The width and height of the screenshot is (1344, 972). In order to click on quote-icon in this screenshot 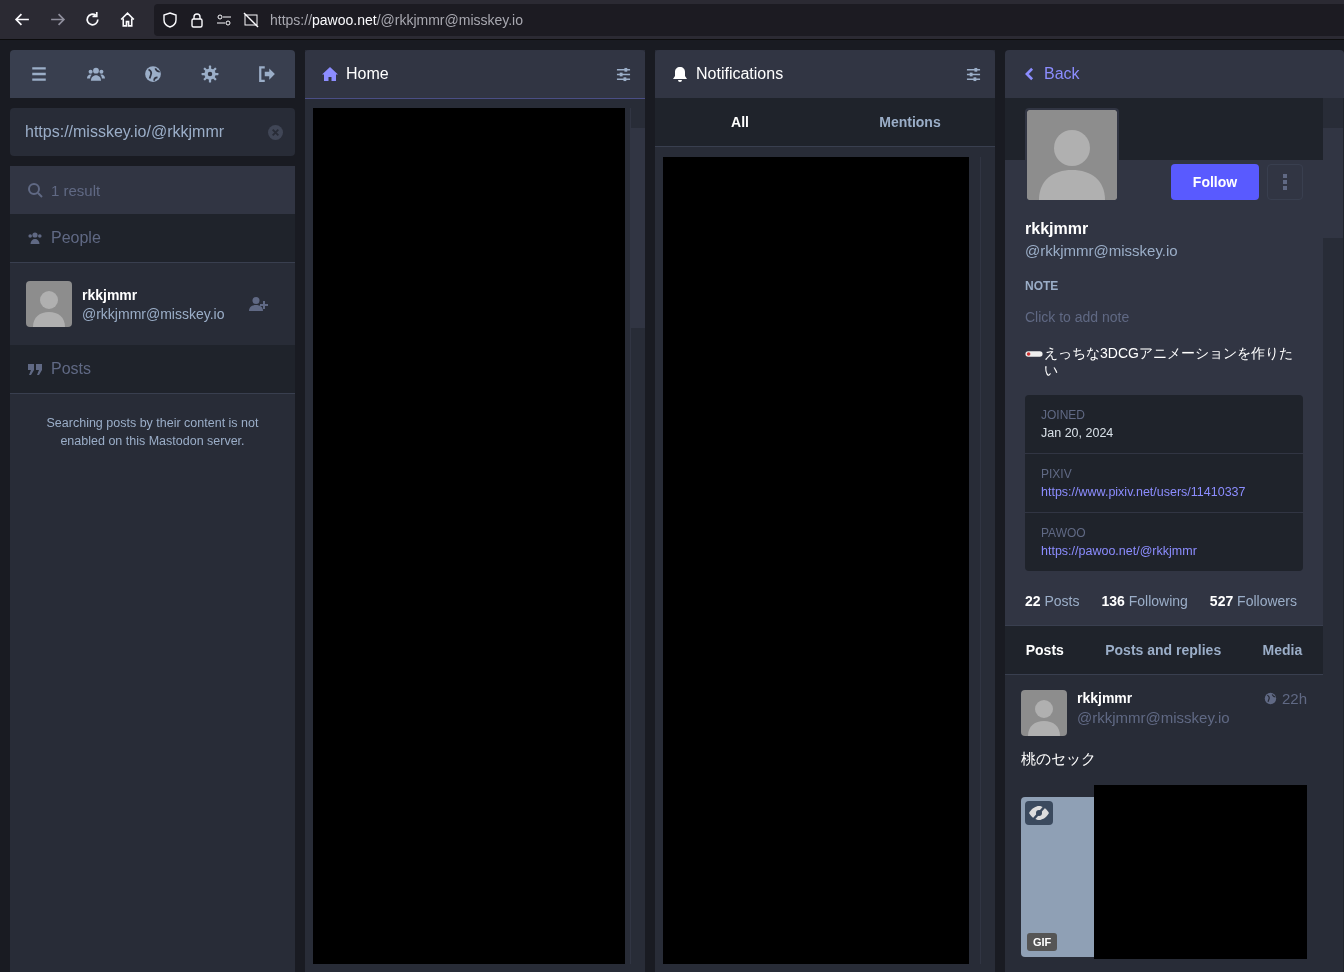, I will do `click(35, 369)`.